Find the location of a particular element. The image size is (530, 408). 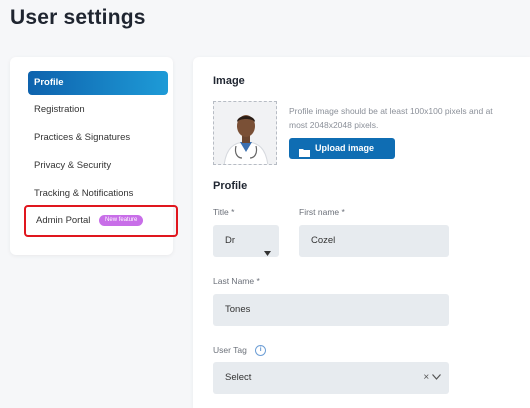

info-icon: i is located at coordinates (261, 351).